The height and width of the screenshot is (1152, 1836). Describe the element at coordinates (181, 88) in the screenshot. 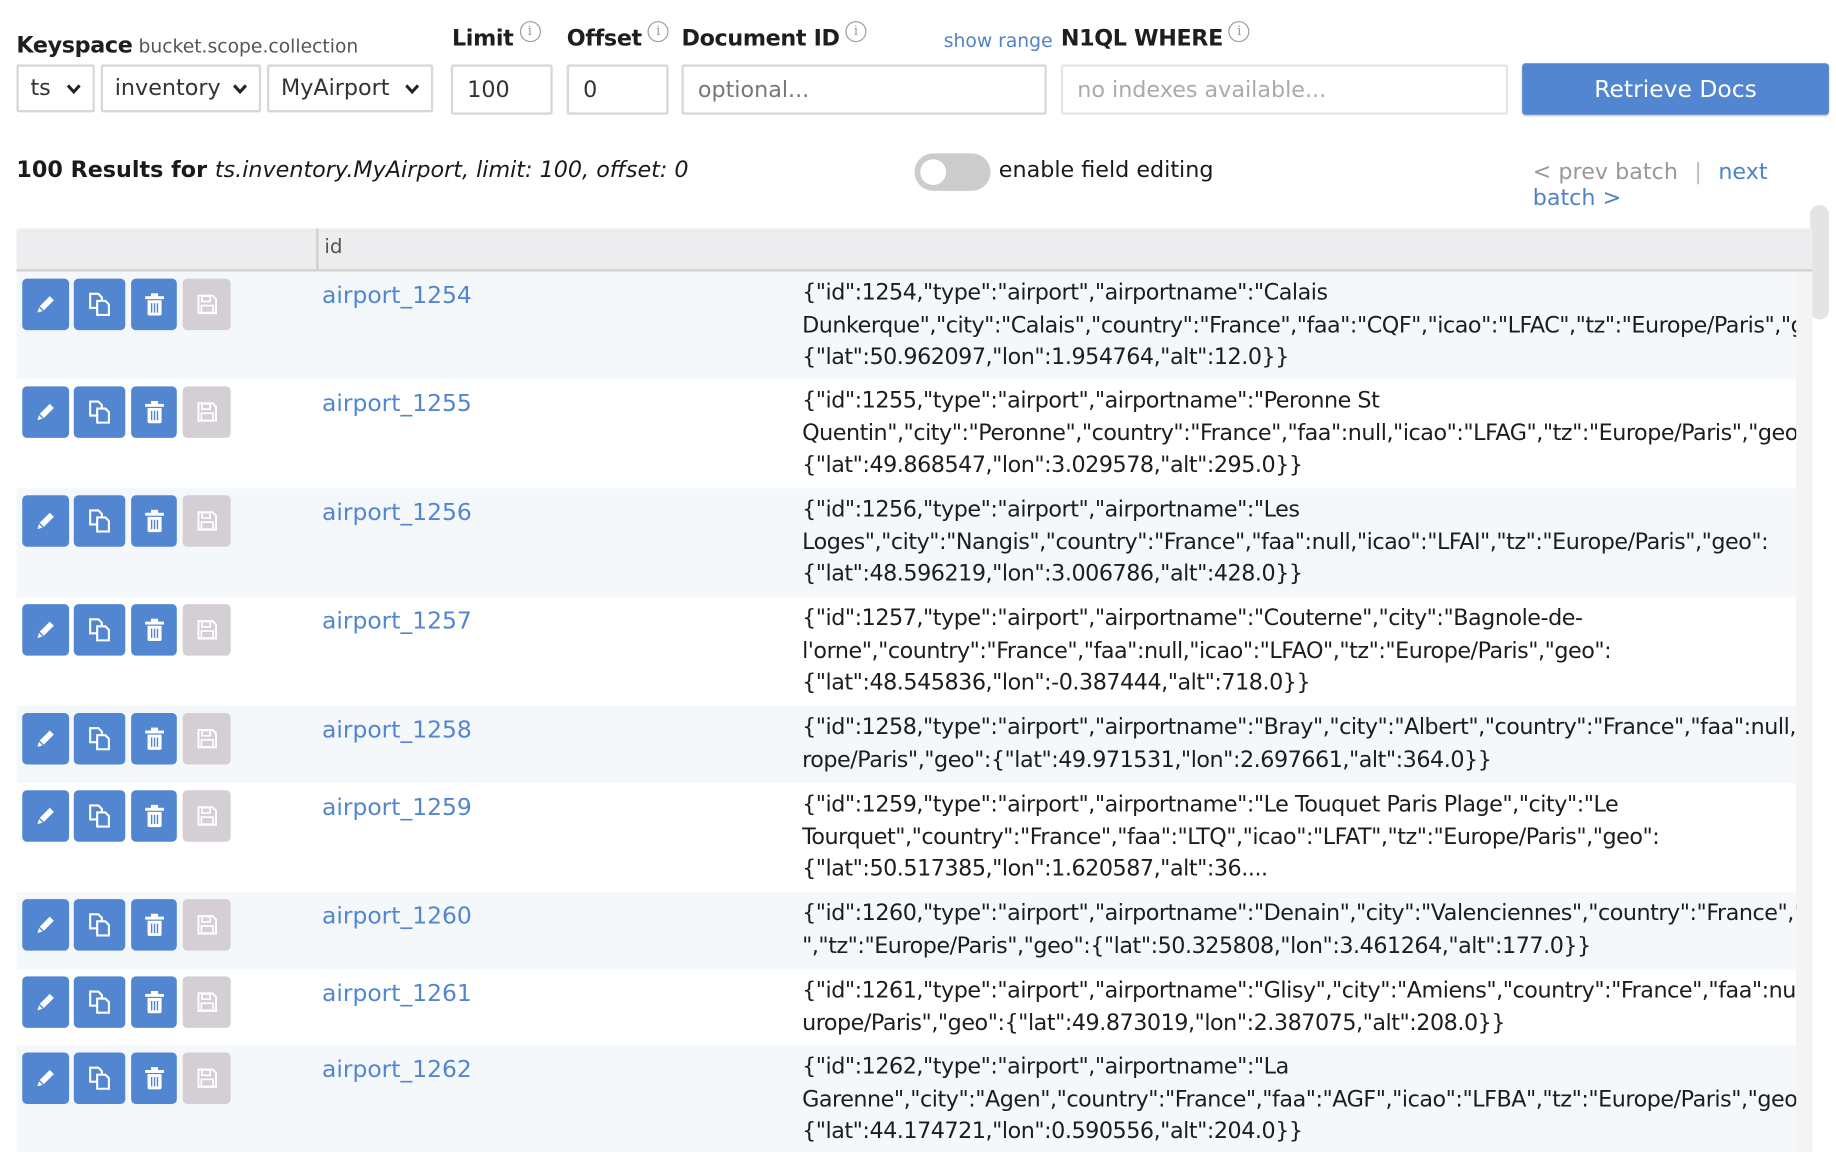

I see `scope-select: inventory` at that location.